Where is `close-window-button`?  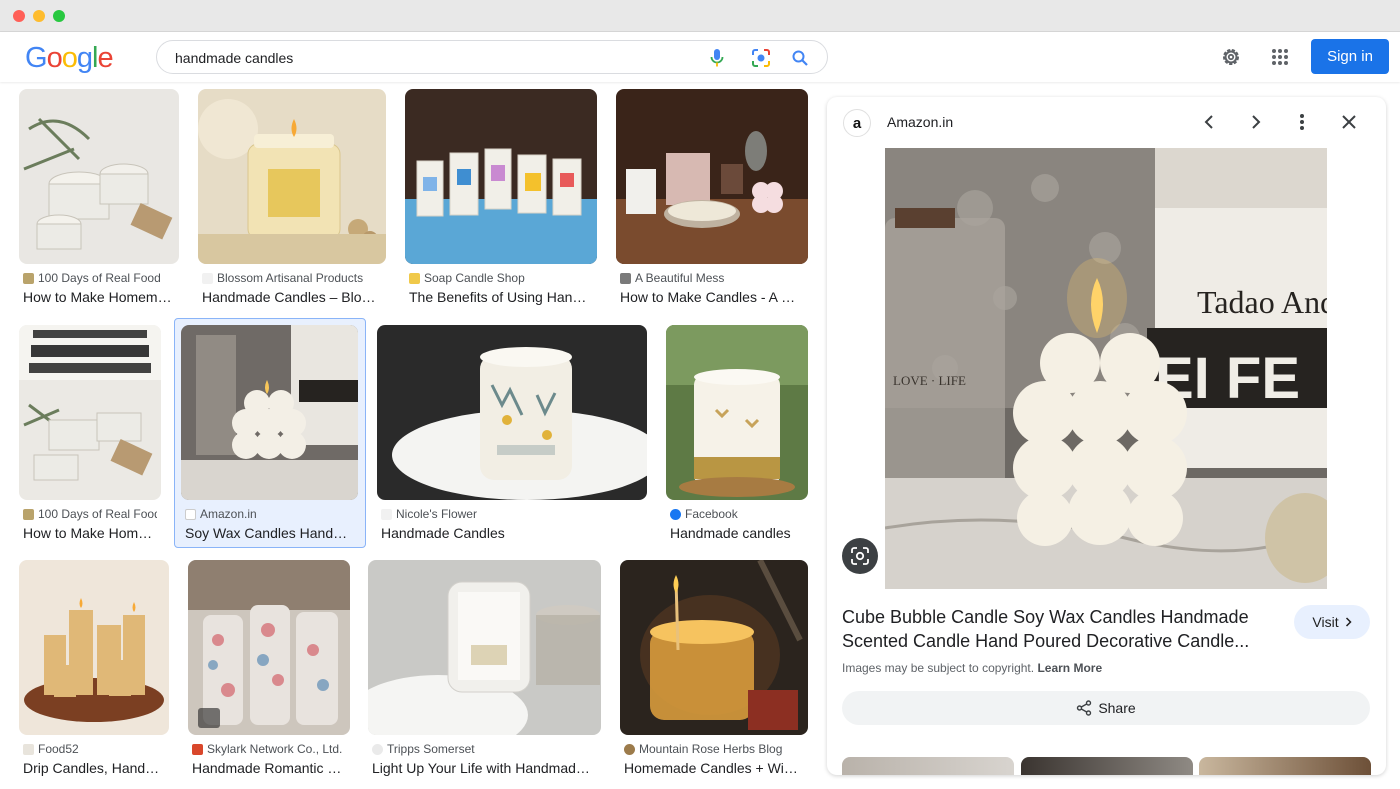 close-window-button is located at coordinates (19, 16).